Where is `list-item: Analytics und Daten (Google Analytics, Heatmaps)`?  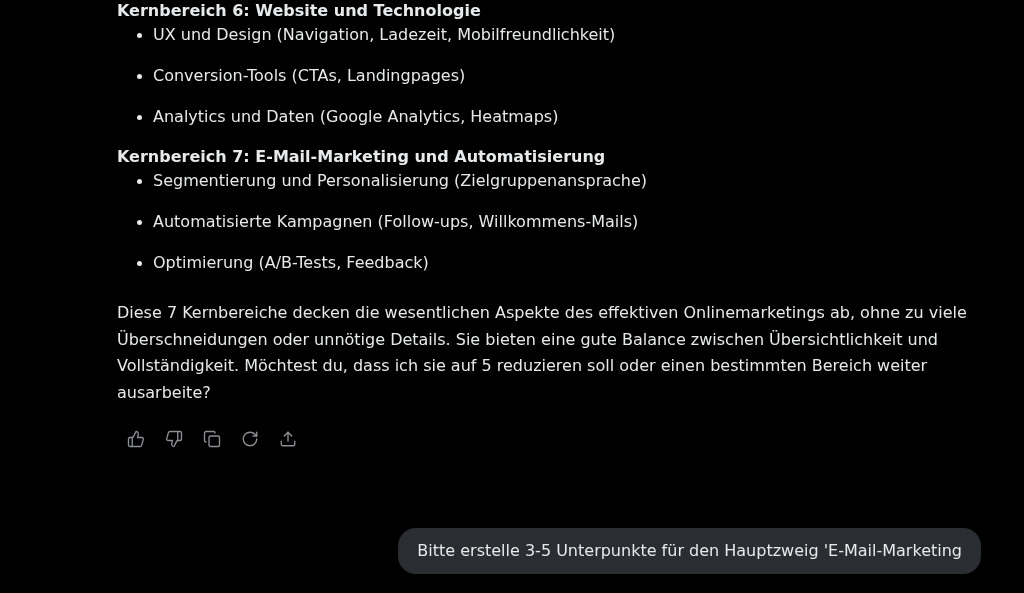
list-item: Analytics und Daten (Google Analytics, Heatmaps) is located at coordinates (560, 117).